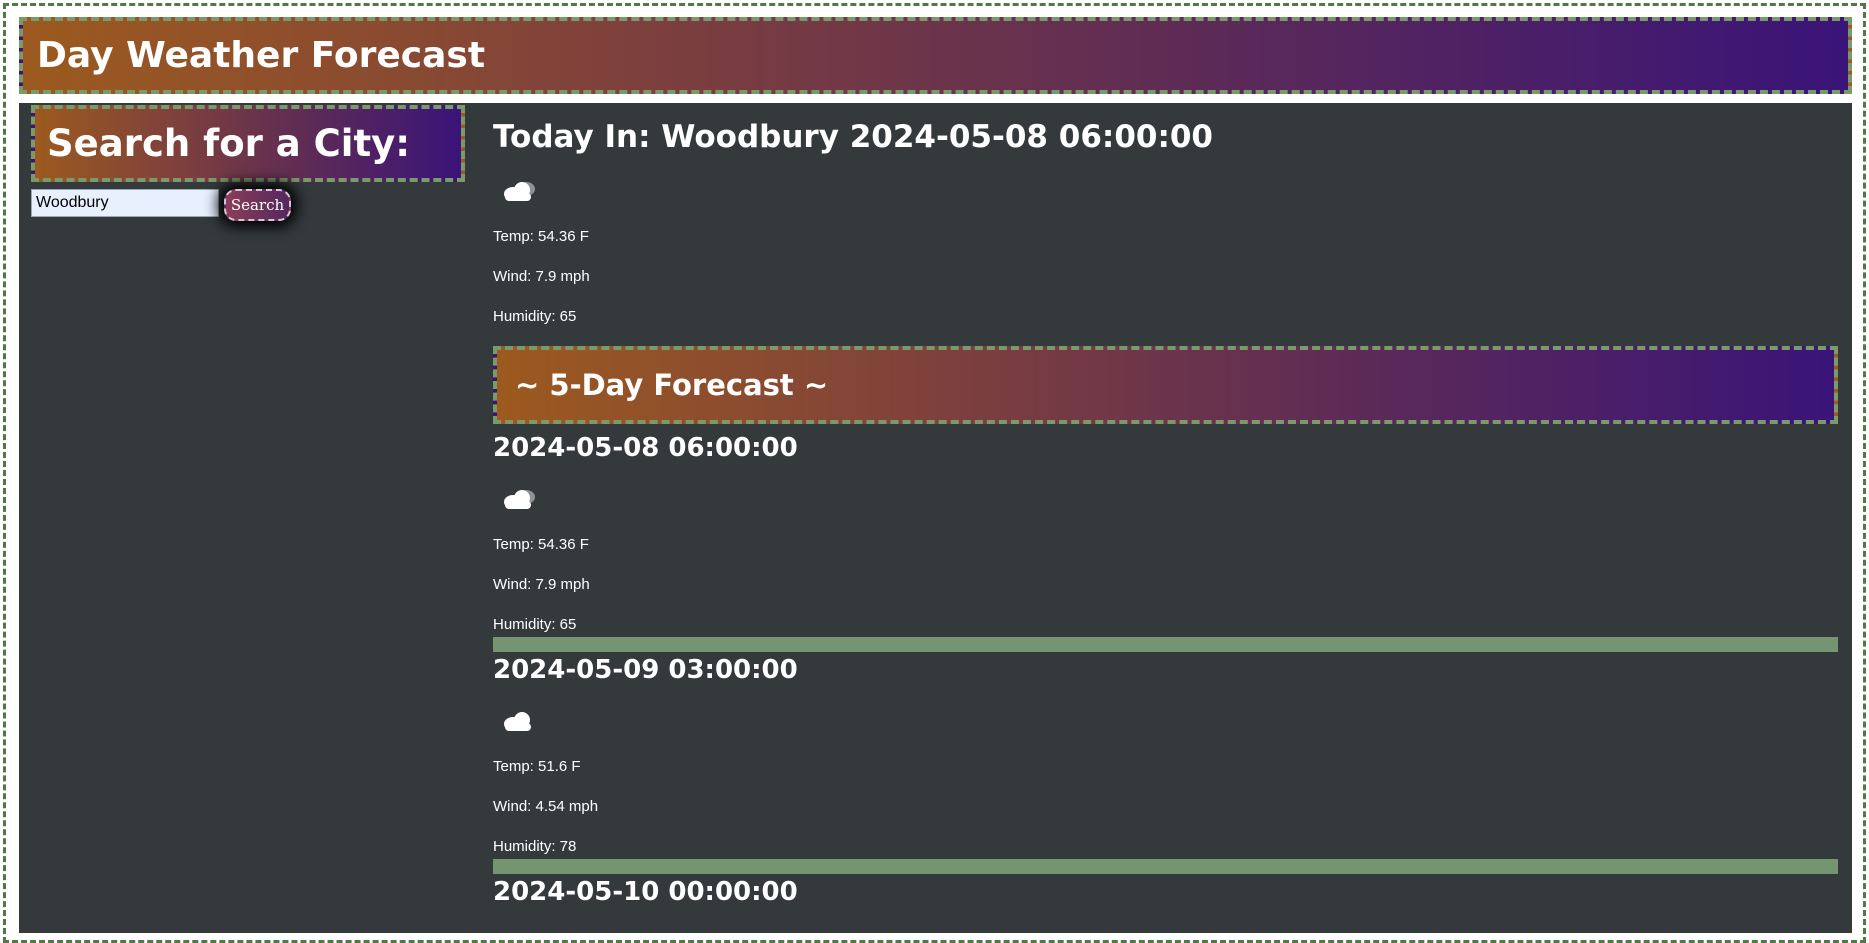 The image size is (1869, 943). What do you see at coordinates (1165, 385) in the screenshot?
I see `forecast-heading: ~ 5-Day Forecast ~` at bounding box center [1165, 385].